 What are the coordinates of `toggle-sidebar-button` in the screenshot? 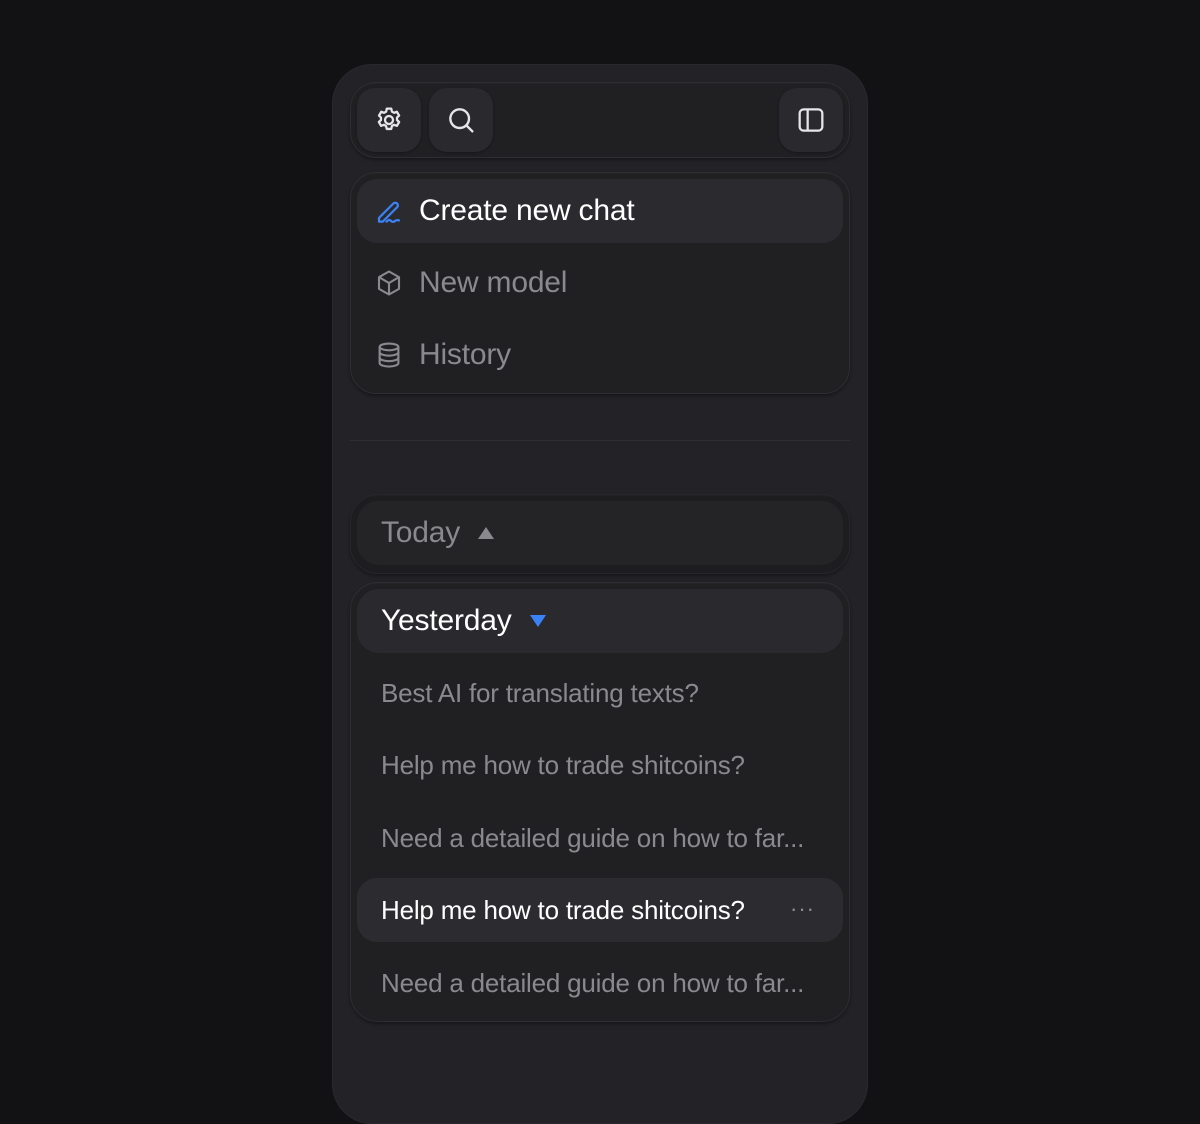 It's located at (811, 120).